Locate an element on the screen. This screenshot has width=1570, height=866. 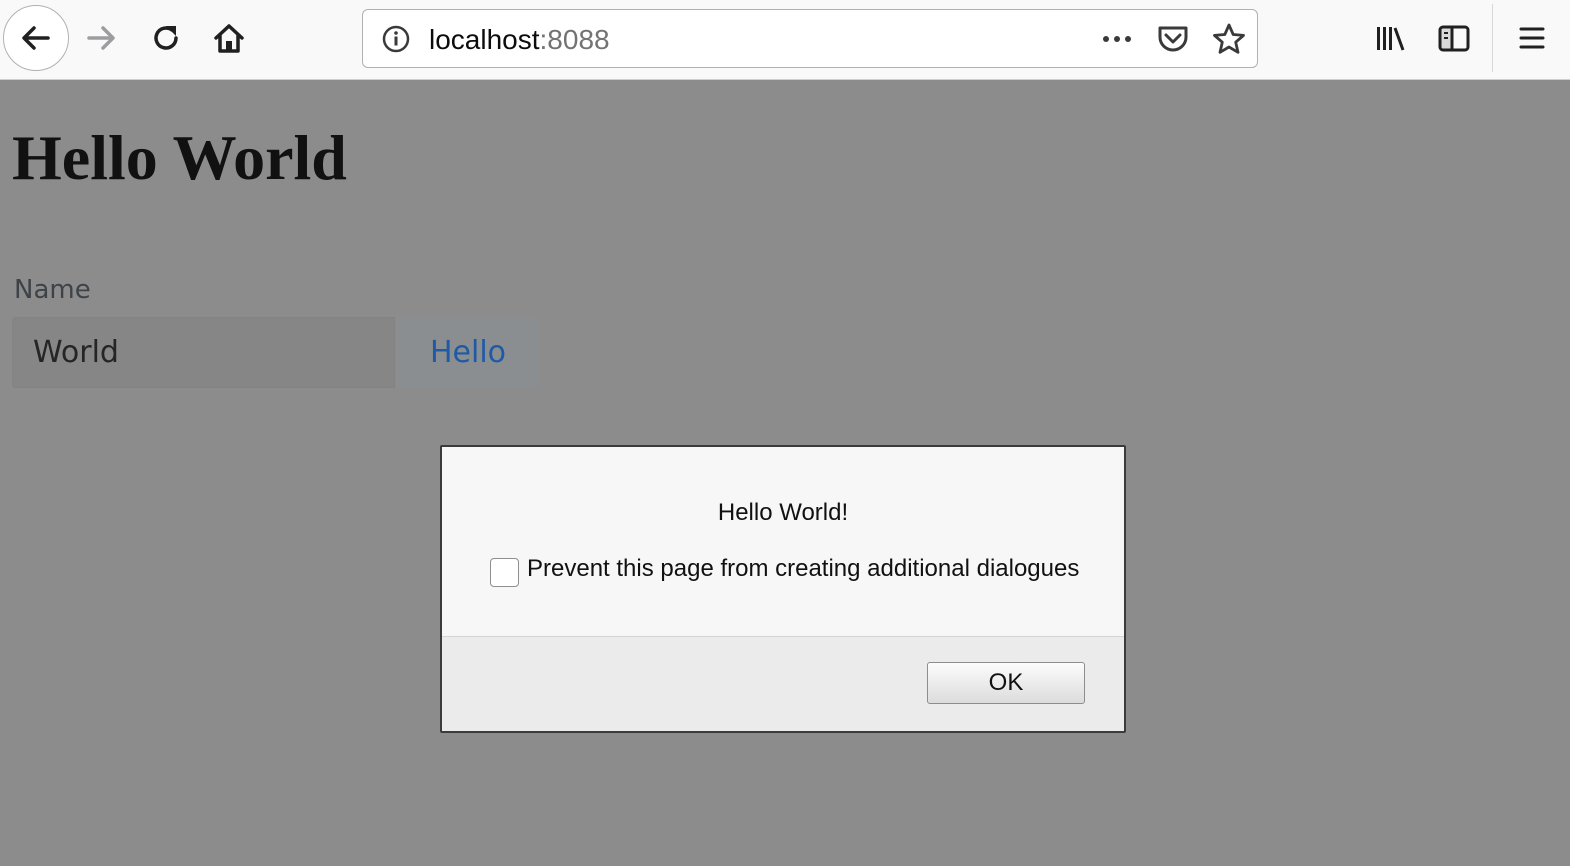
info-icon is located at coordinates (396, 39).